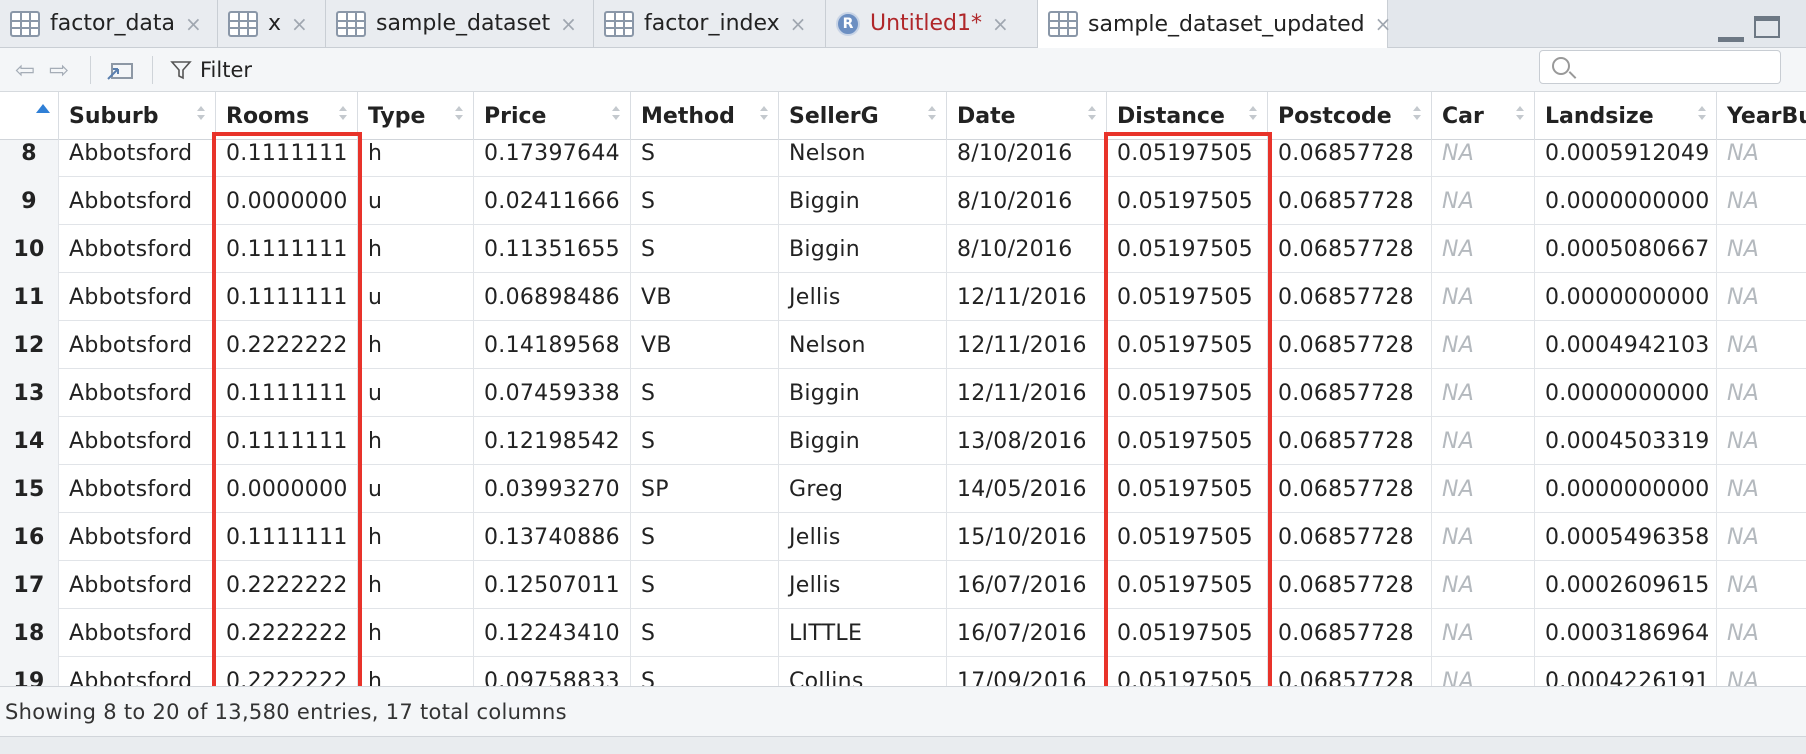 The width and height of the screenshot is (1806, 754). I want to click on tab-factor-index: factor_index ×, so click(710, 23).